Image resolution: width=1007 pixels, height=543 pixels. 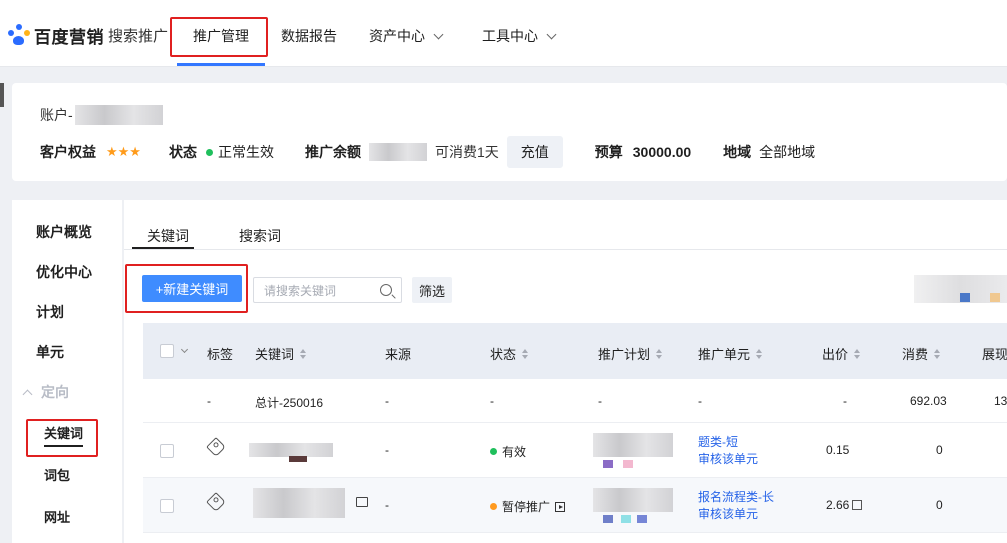 What do you see at coordinates (2, 95) in the screenshot?
I see `side-handle` at bounding box center [2, 95].